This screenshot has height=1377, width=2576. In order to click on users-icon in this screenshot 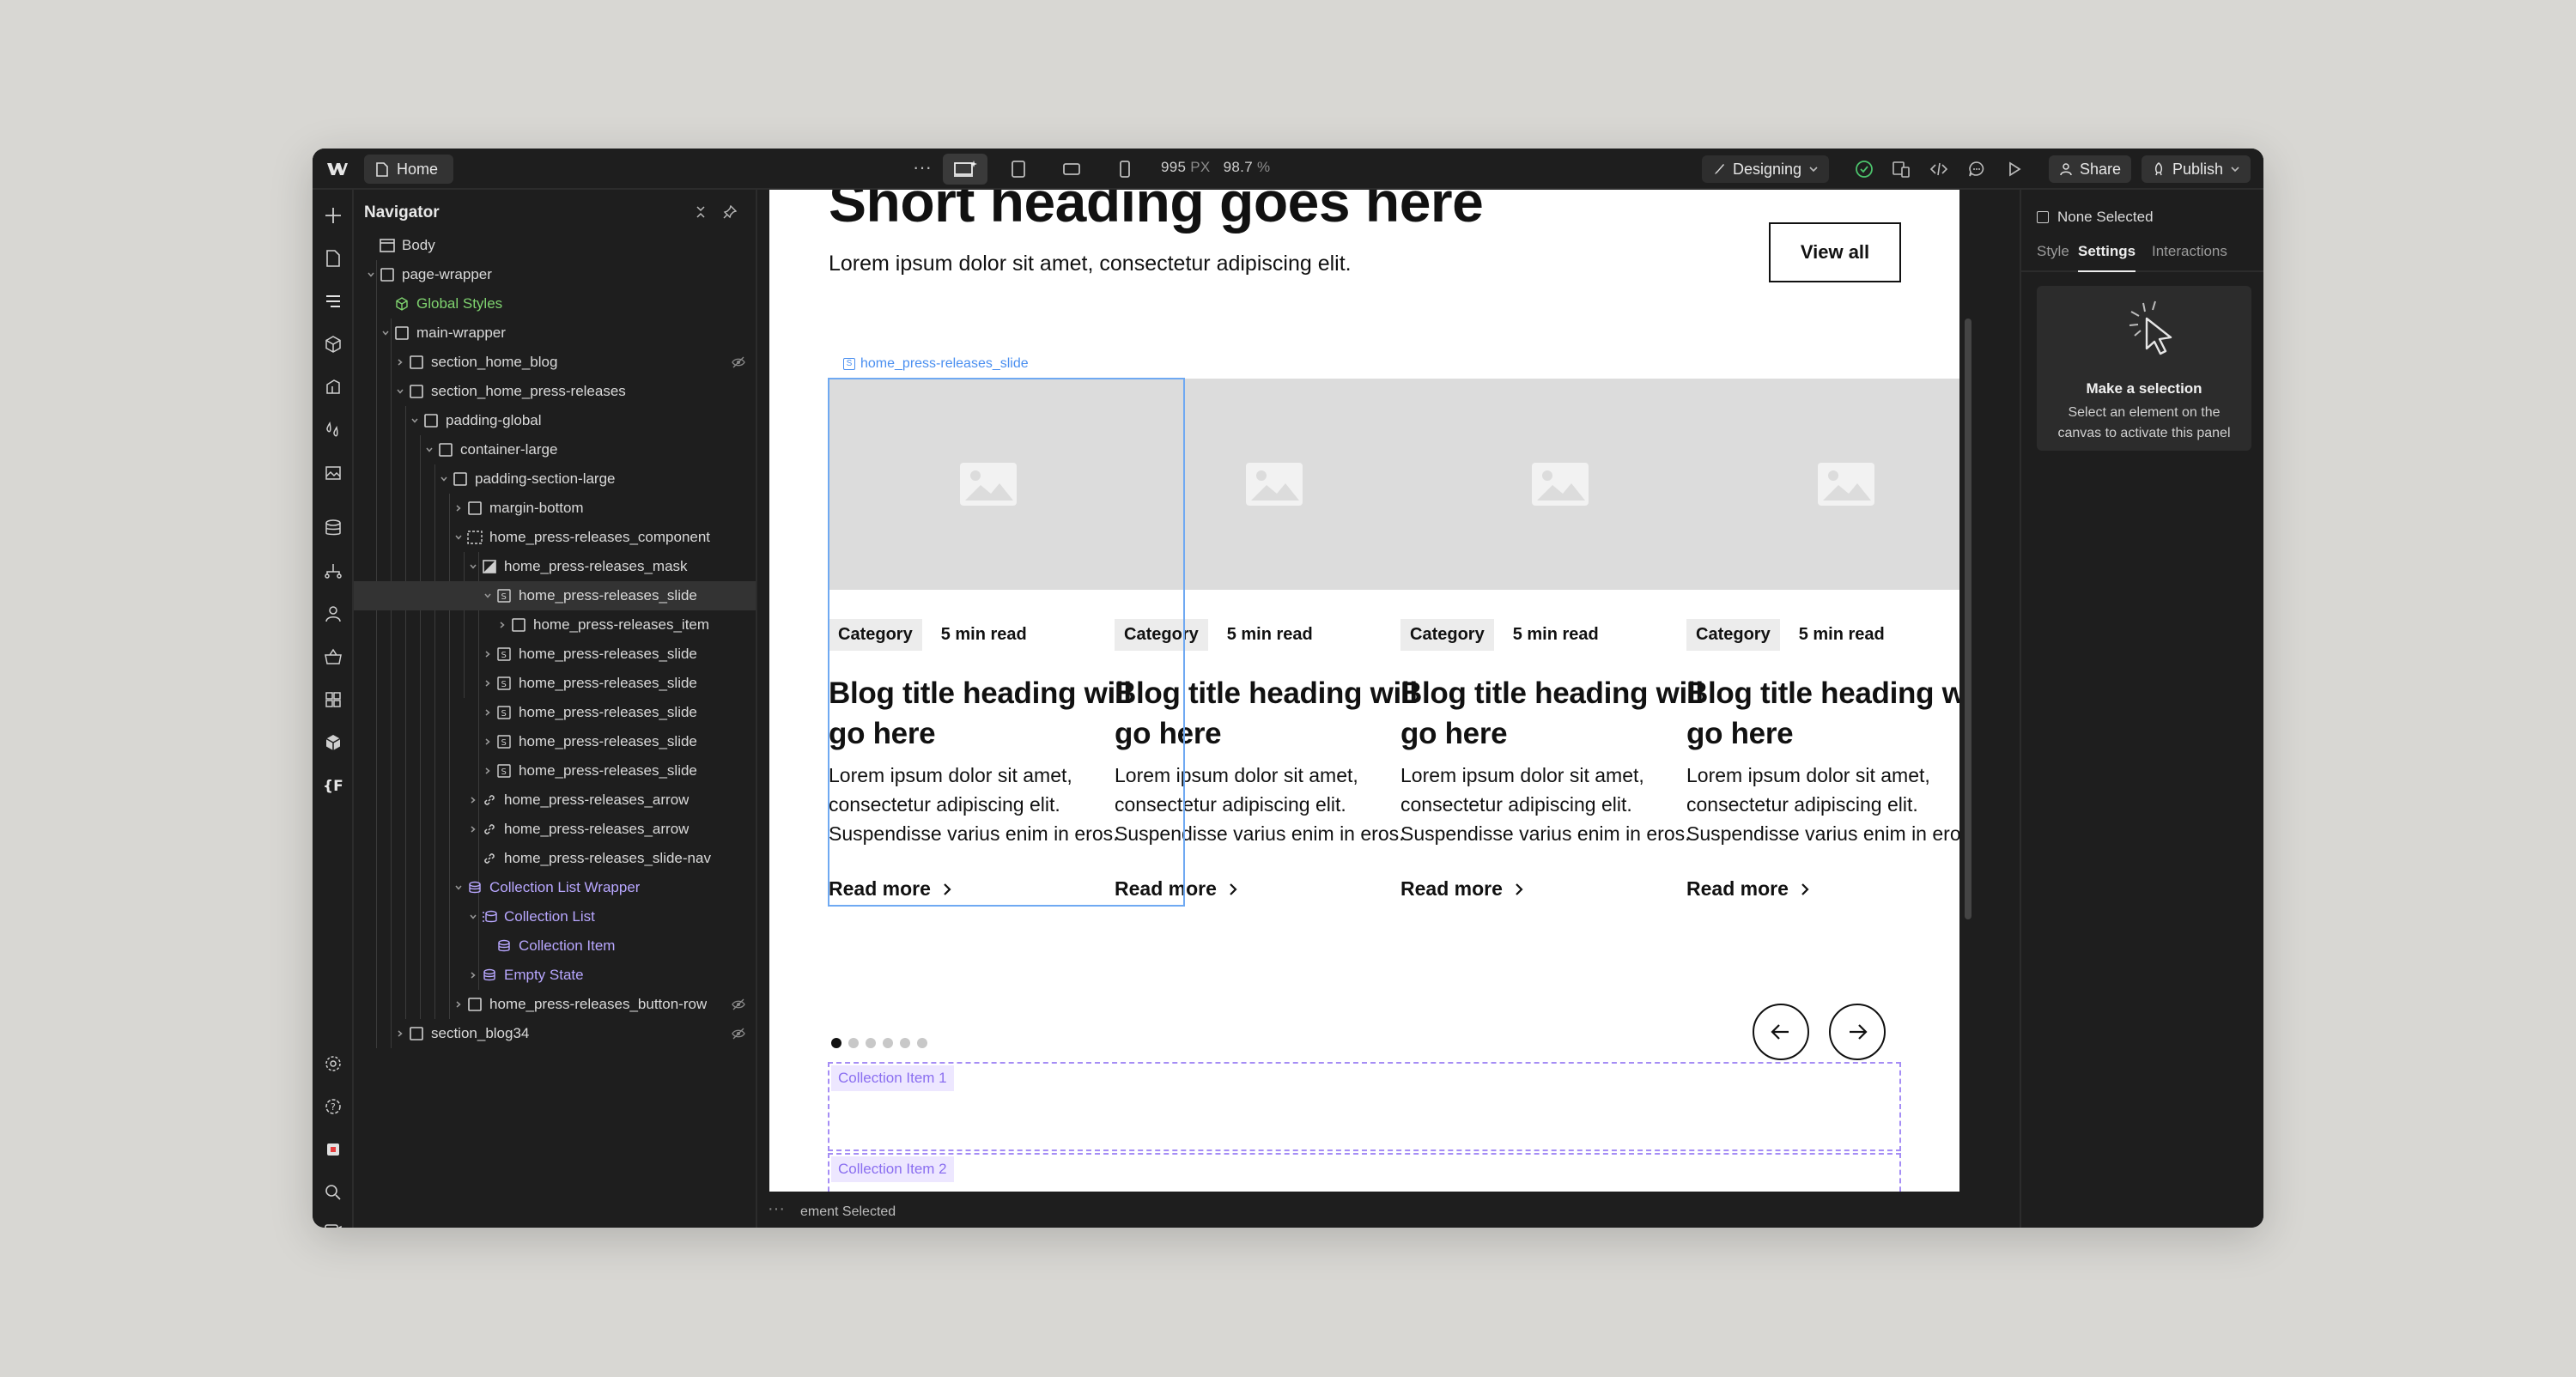, I will do `click(333, 614)`.